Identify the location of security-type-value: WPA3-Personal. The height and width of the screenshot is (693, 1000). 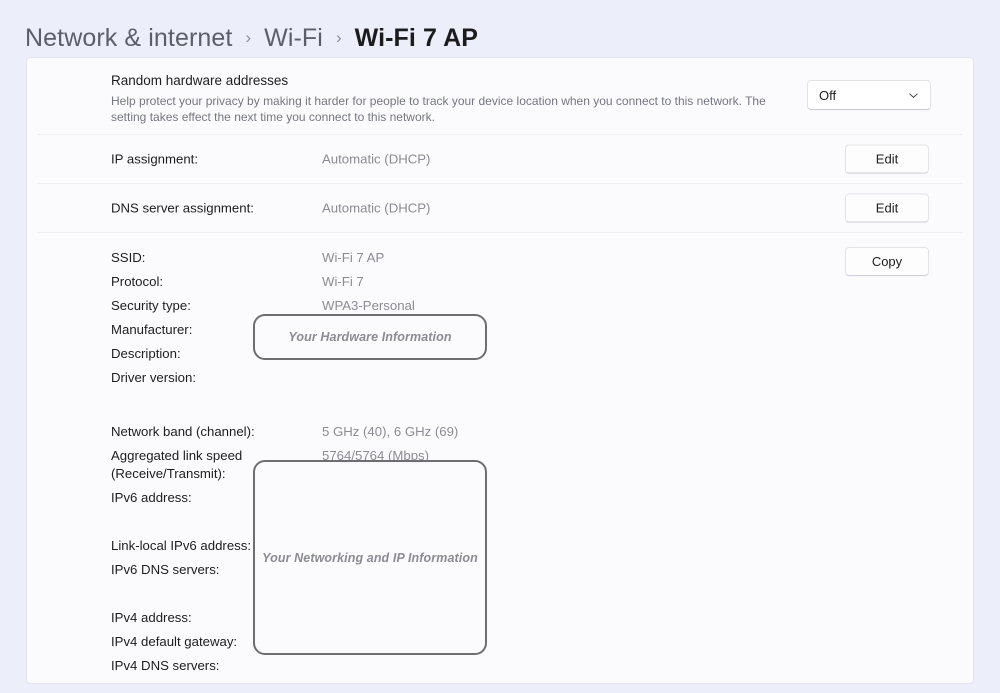
(368, 305).